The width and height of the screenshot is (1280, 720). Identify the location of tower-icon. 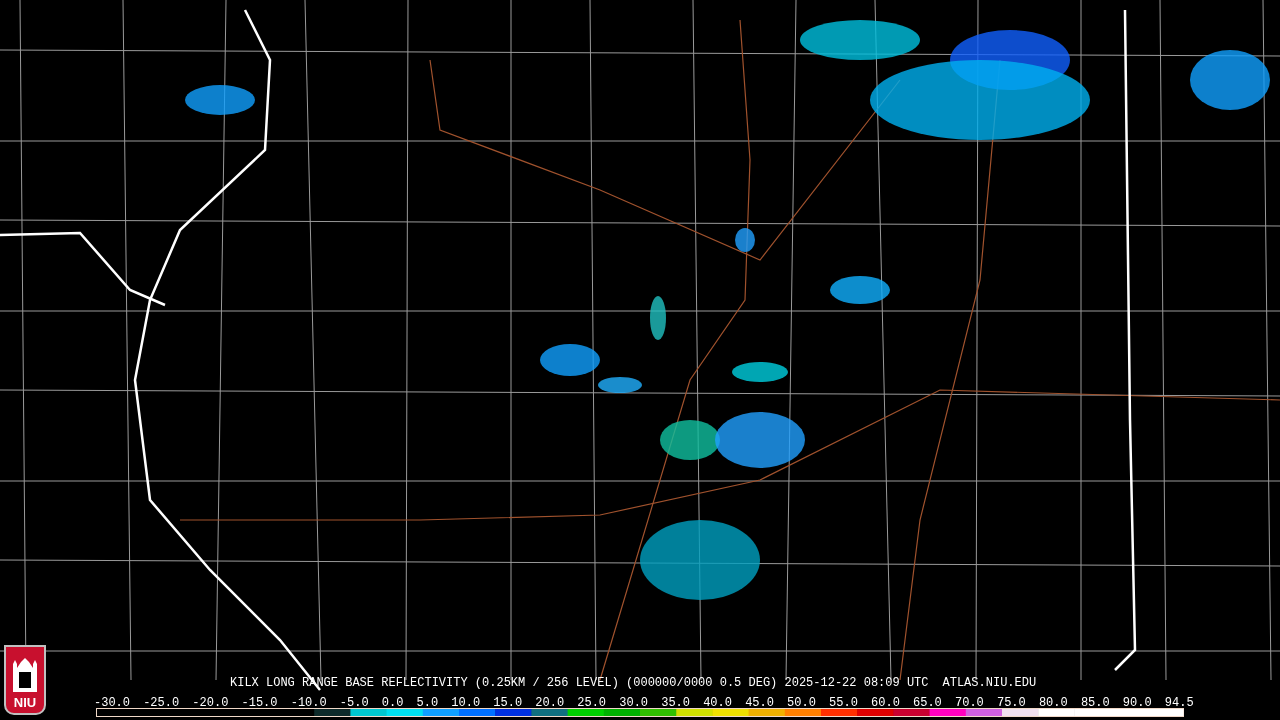
(25, 675).